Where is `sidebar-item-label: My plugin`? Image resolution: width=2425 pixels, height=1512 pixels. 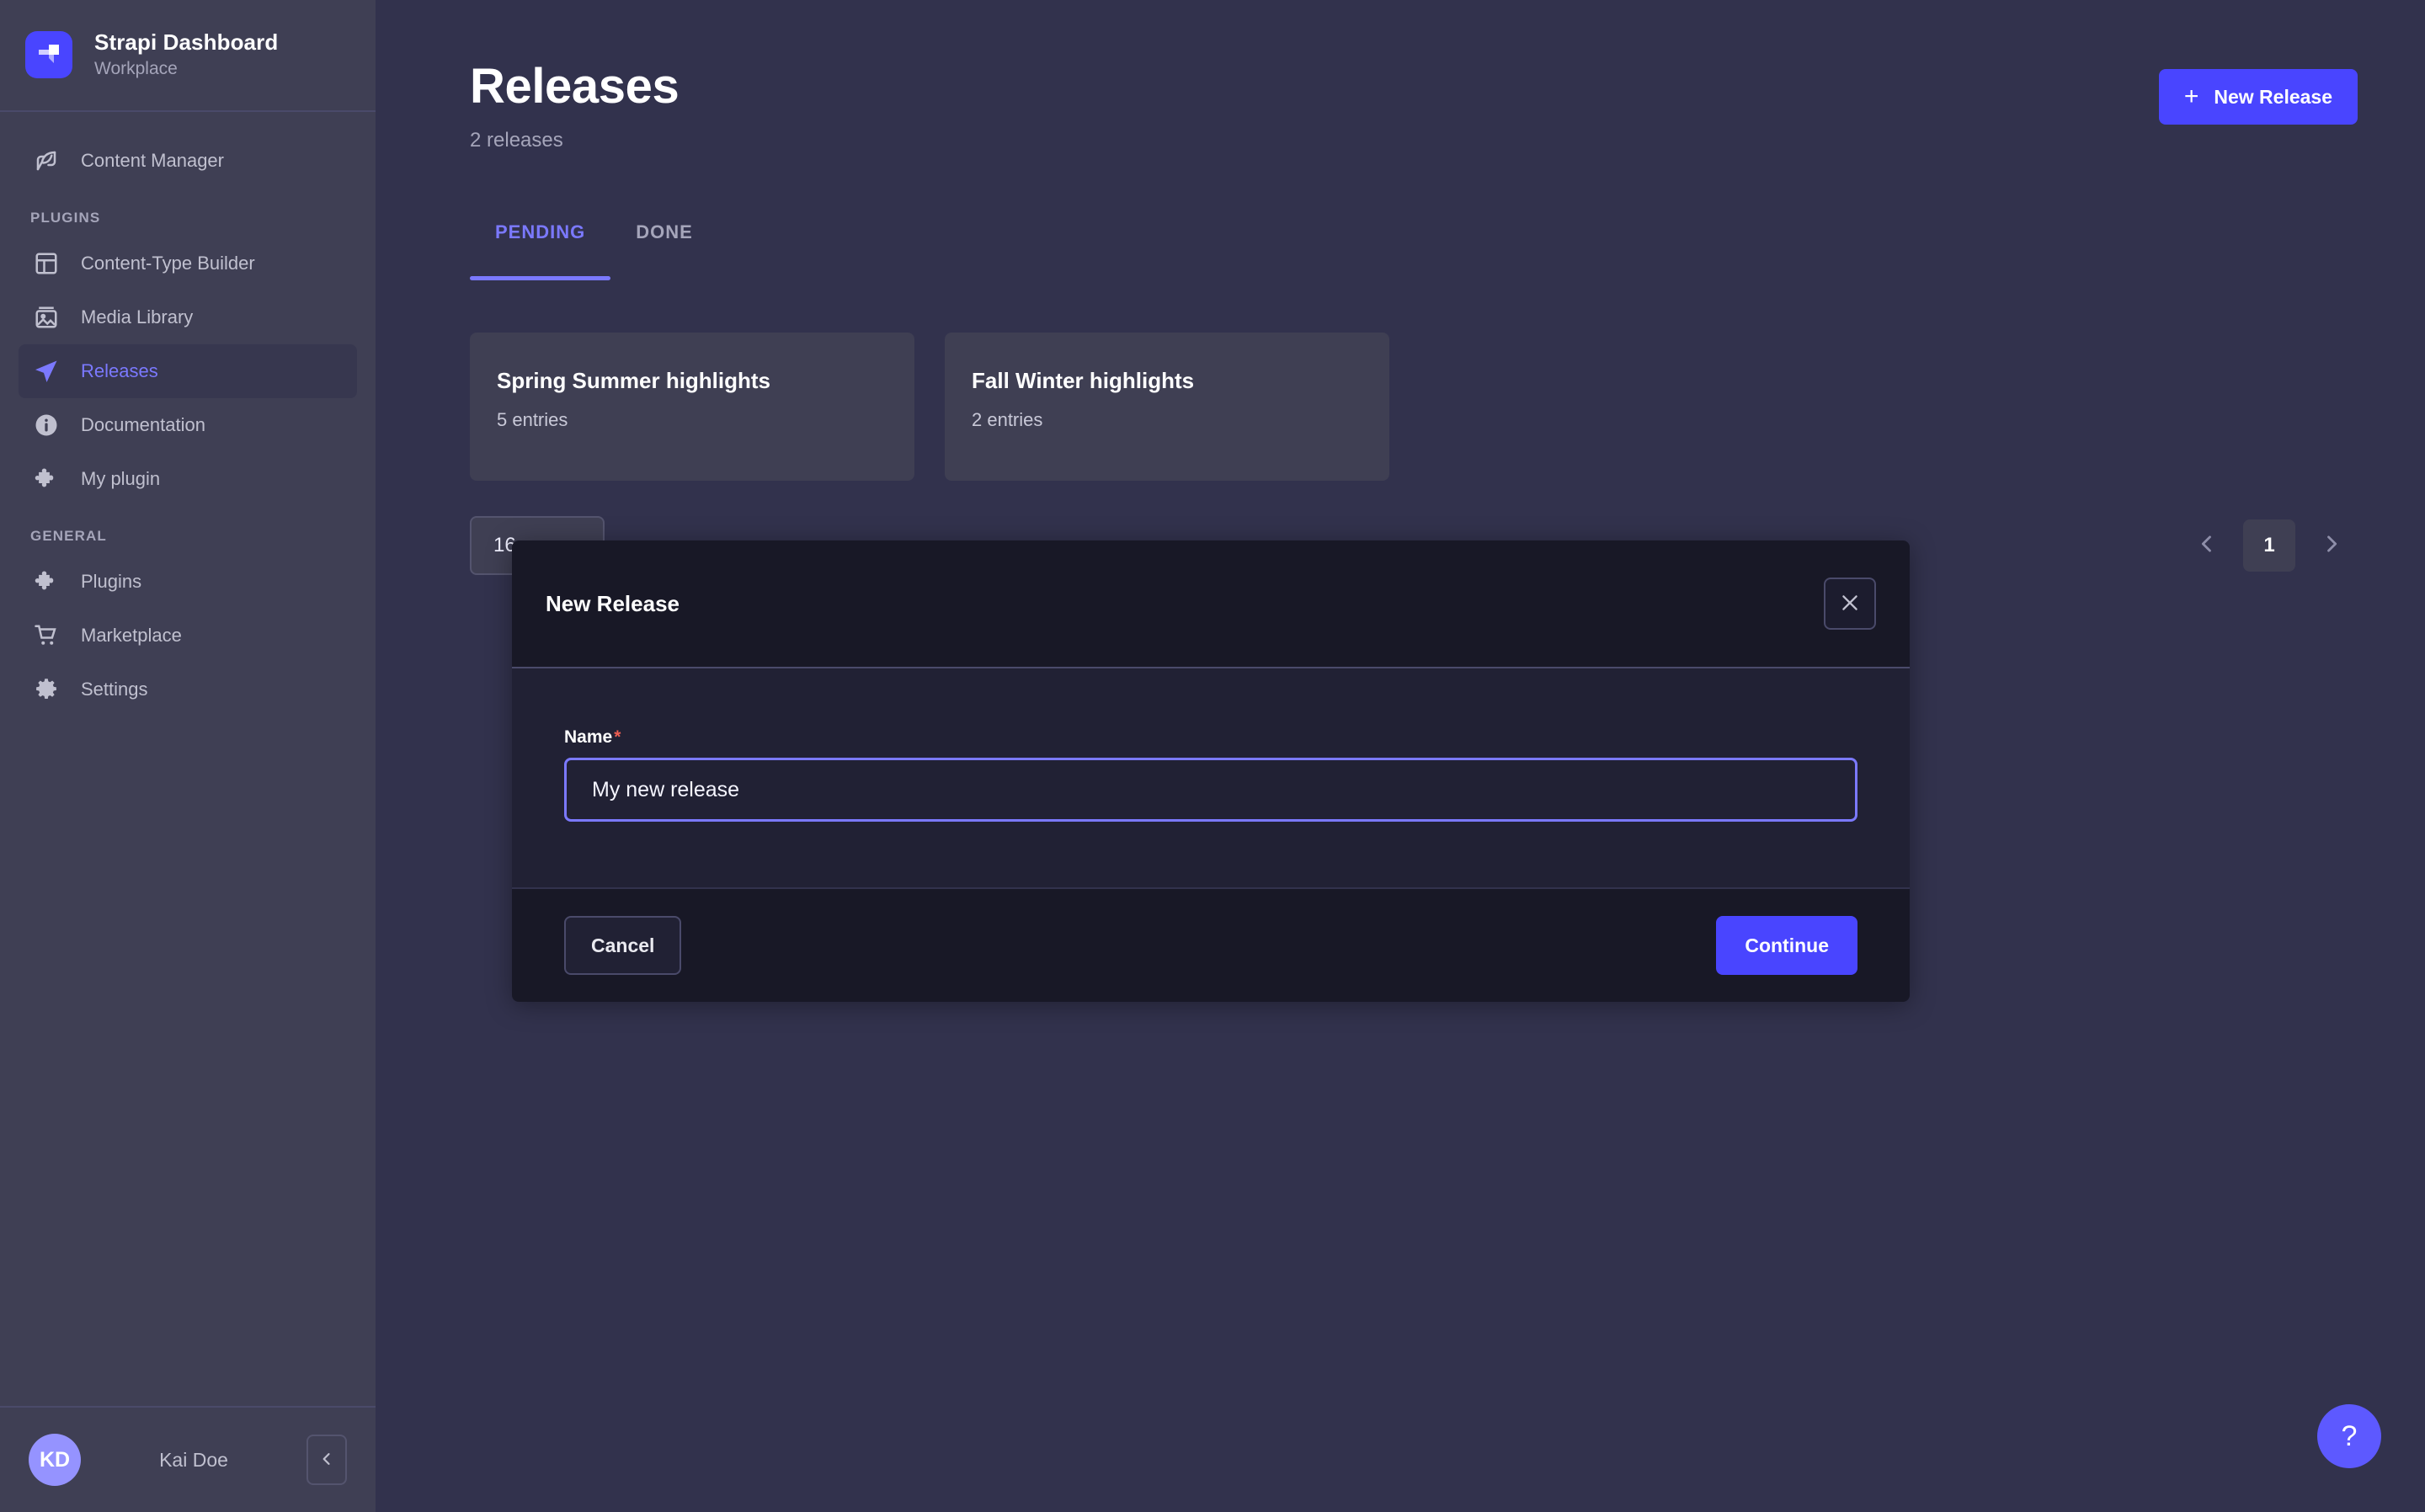 sidebar-item-label: My plugin is located at coordinates (121, 479).